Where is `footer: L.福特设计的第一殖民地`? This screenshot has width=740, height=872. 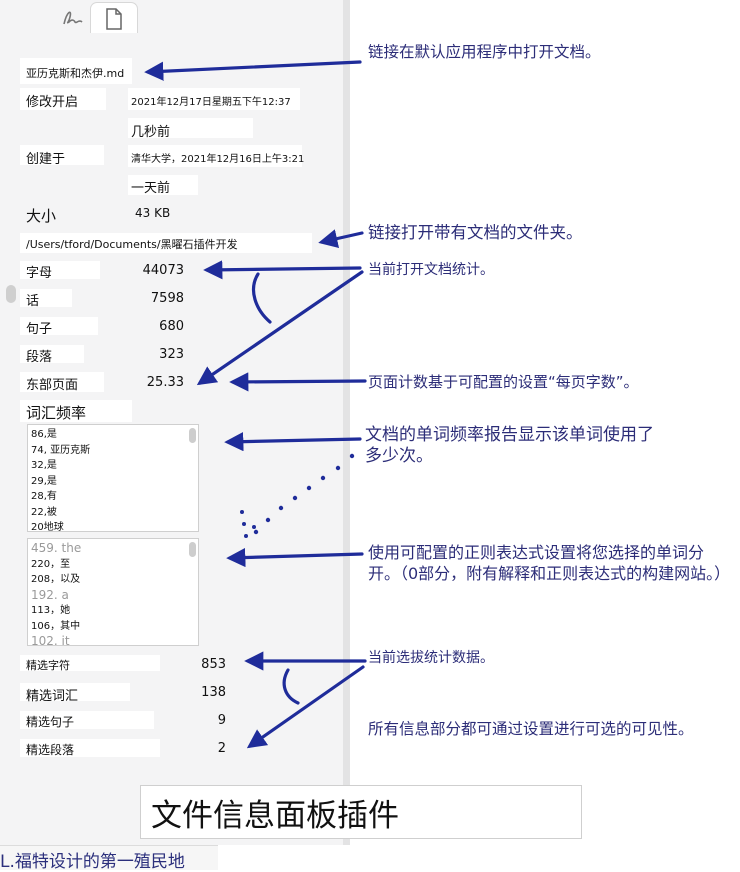 footer: L.福特设计的第一殖民地 is located at coordinates (109, 858).